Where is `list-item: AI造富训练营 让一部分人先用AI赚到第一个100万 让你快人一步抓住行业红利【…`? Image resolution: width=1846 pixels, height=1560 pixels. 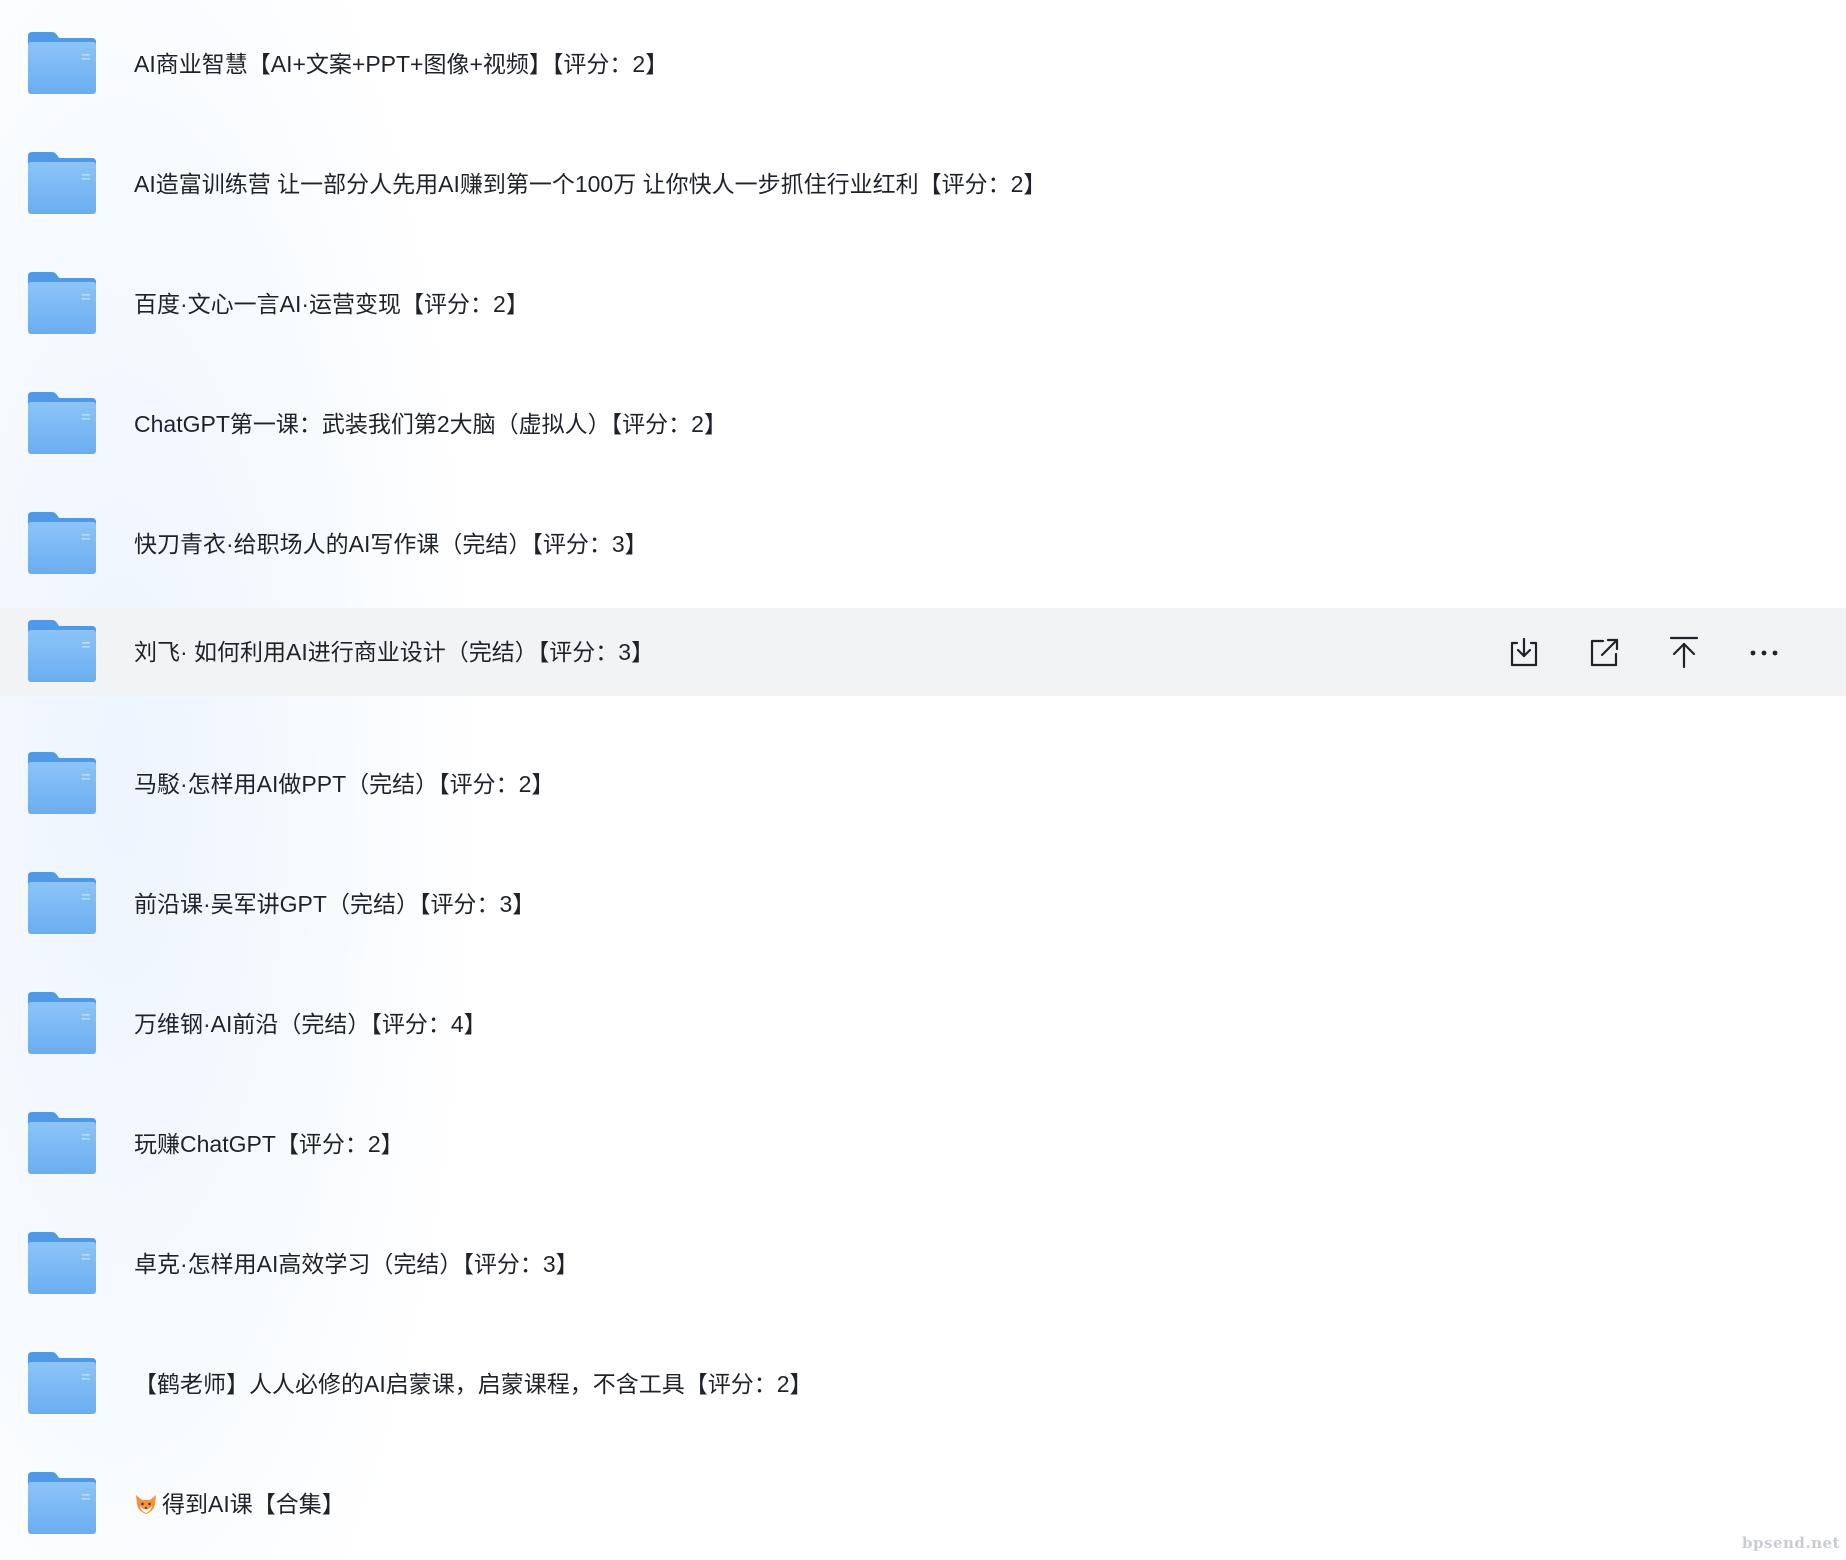 list-item: AI造富训练营 让一部分人先用AI赚到第一个100万 让你快人一步抓住行业红利【… is located at coordinates (923, 184).